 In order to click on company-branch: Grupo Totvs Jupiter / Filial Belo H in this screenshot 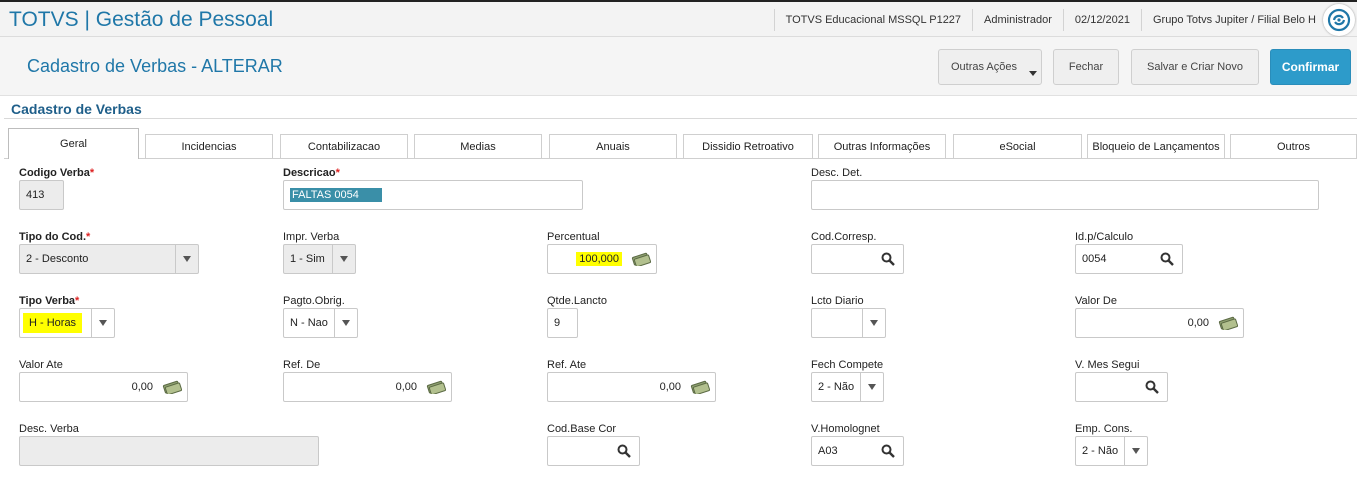, I will do `click(1233, 19)`.